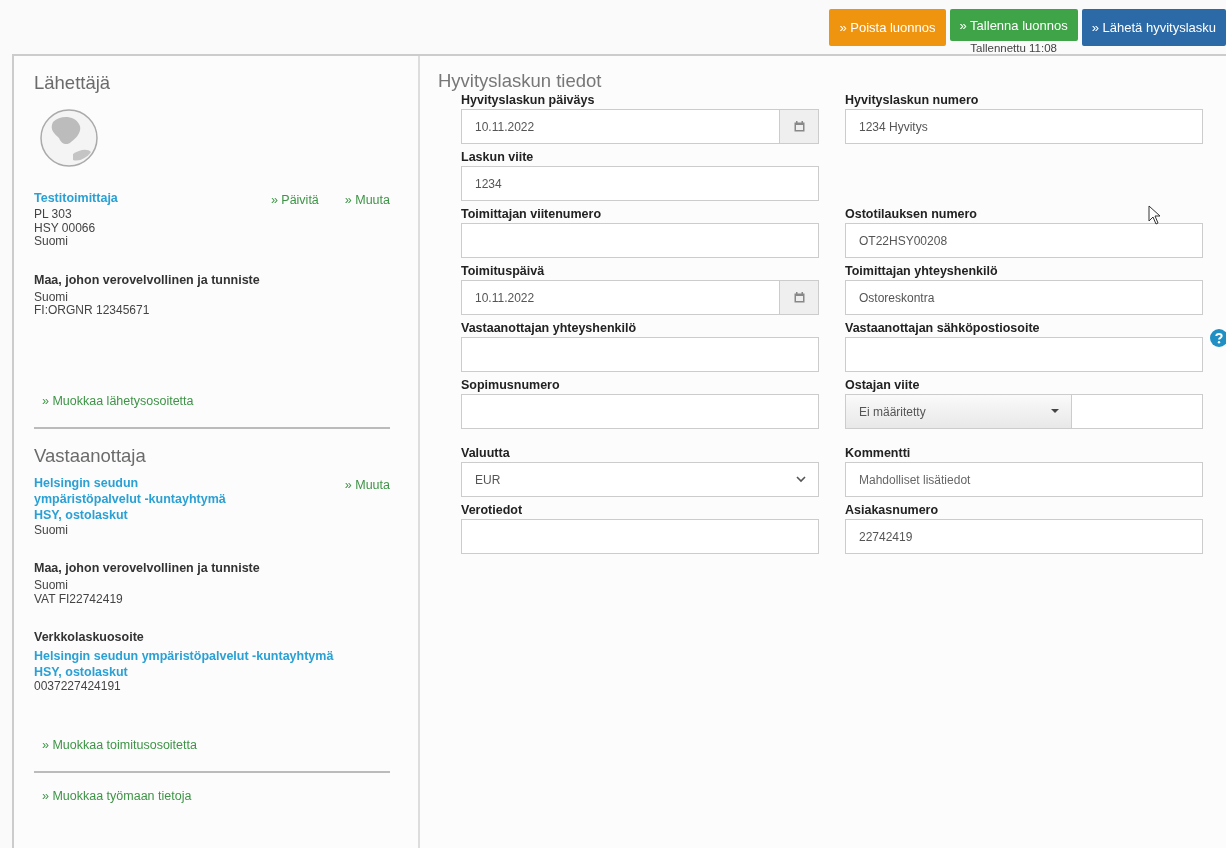  I want to click on field-label: Vastaanottajan yhteyshenkilö, so click(549, 328).